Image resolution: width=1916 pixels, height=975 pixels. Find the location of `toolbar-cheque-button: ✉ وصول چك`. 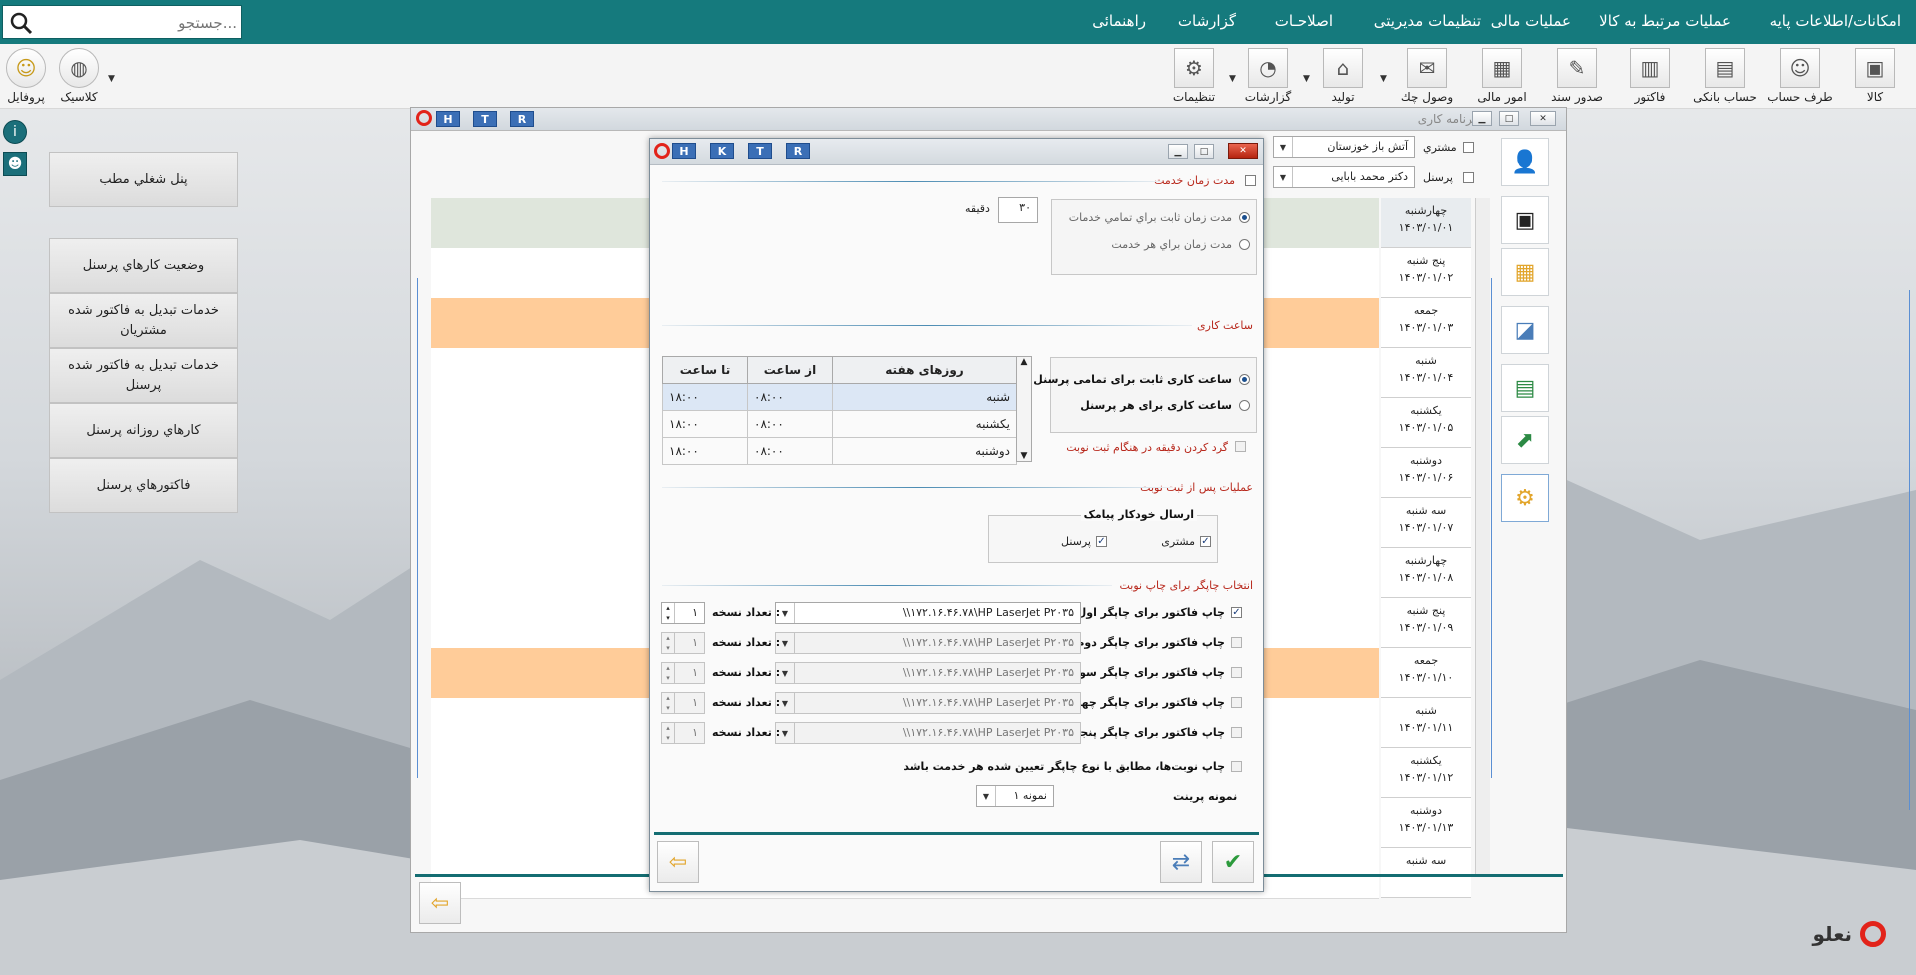

toolbar-cheque-button: ✉ وصول چك is located at coordinates (1427, 77).